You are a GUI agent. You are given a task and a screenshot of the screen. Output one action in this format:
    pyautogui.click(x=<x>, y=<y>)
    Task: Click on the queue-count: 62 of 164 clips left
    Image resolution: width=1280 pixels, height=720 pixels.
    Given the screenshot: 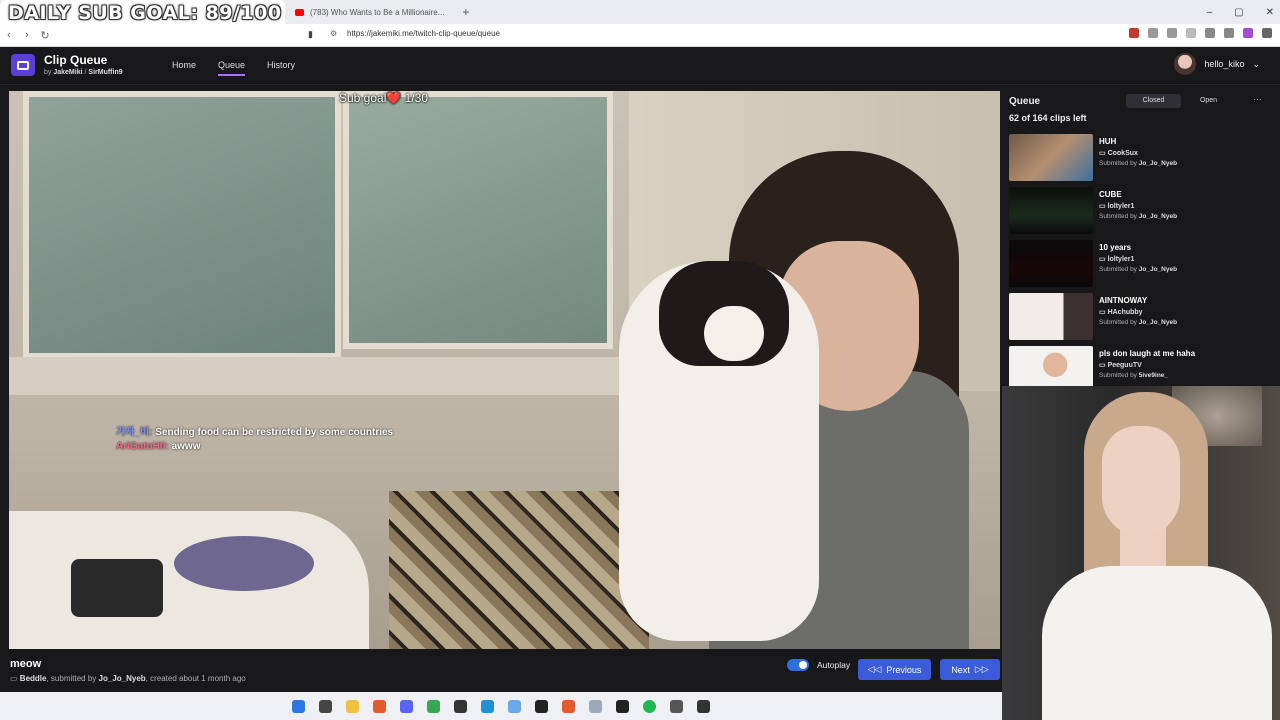 What is the action you would take?
    pyautogui.click(x=1048, y=118)
    